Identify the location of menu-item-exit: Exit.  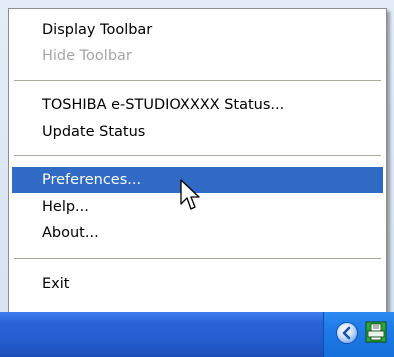
(197, 284).